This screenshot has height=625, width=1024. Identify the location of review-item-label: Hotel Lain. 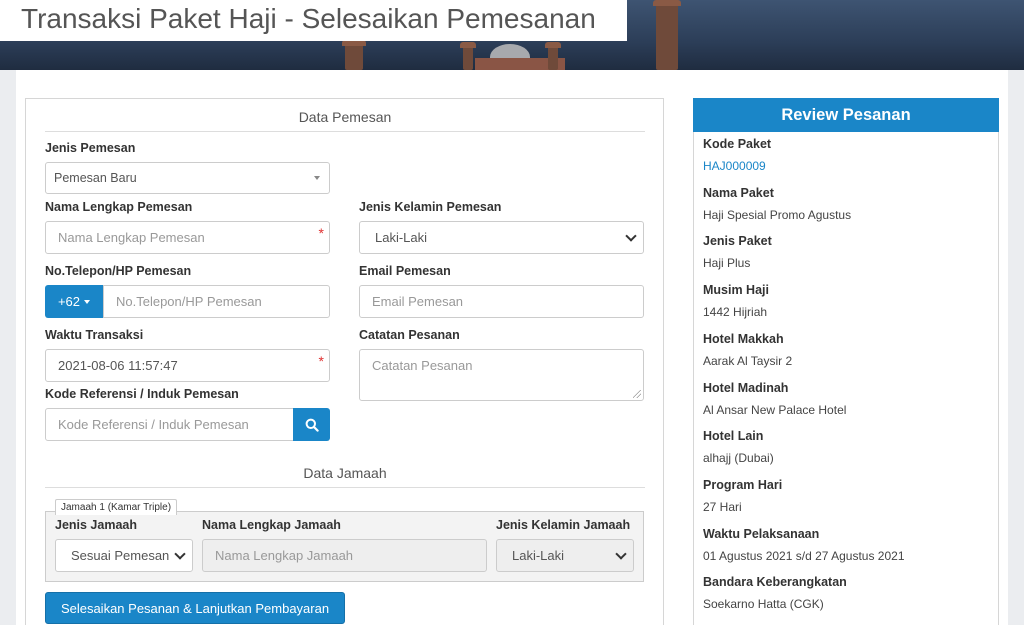
(733, 436).